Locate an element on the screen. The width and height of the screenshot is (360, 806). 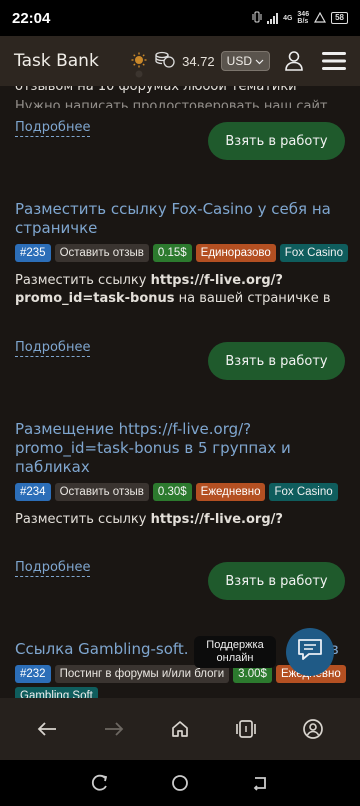
browser-toolbar is located at coordinates (180, 729).